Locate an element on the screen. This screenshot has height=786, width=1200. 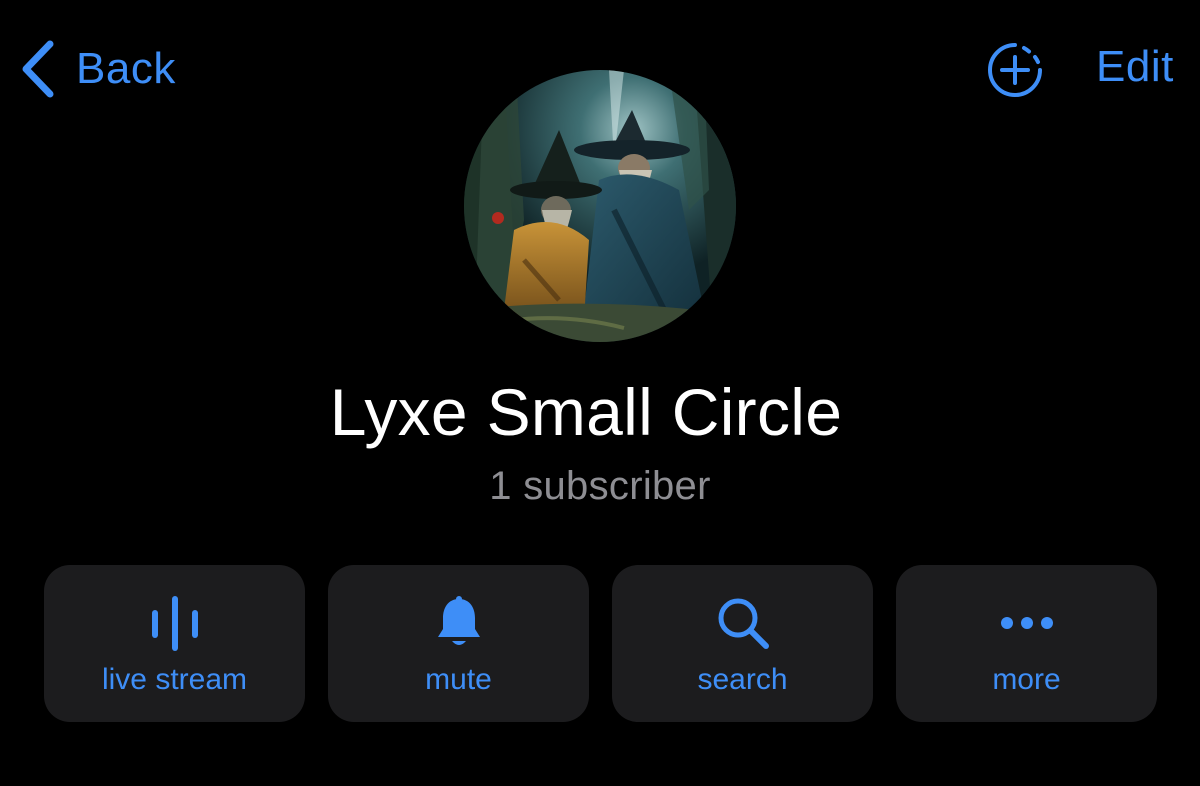
wizards-painting-image is located at coordinates (600, 206).